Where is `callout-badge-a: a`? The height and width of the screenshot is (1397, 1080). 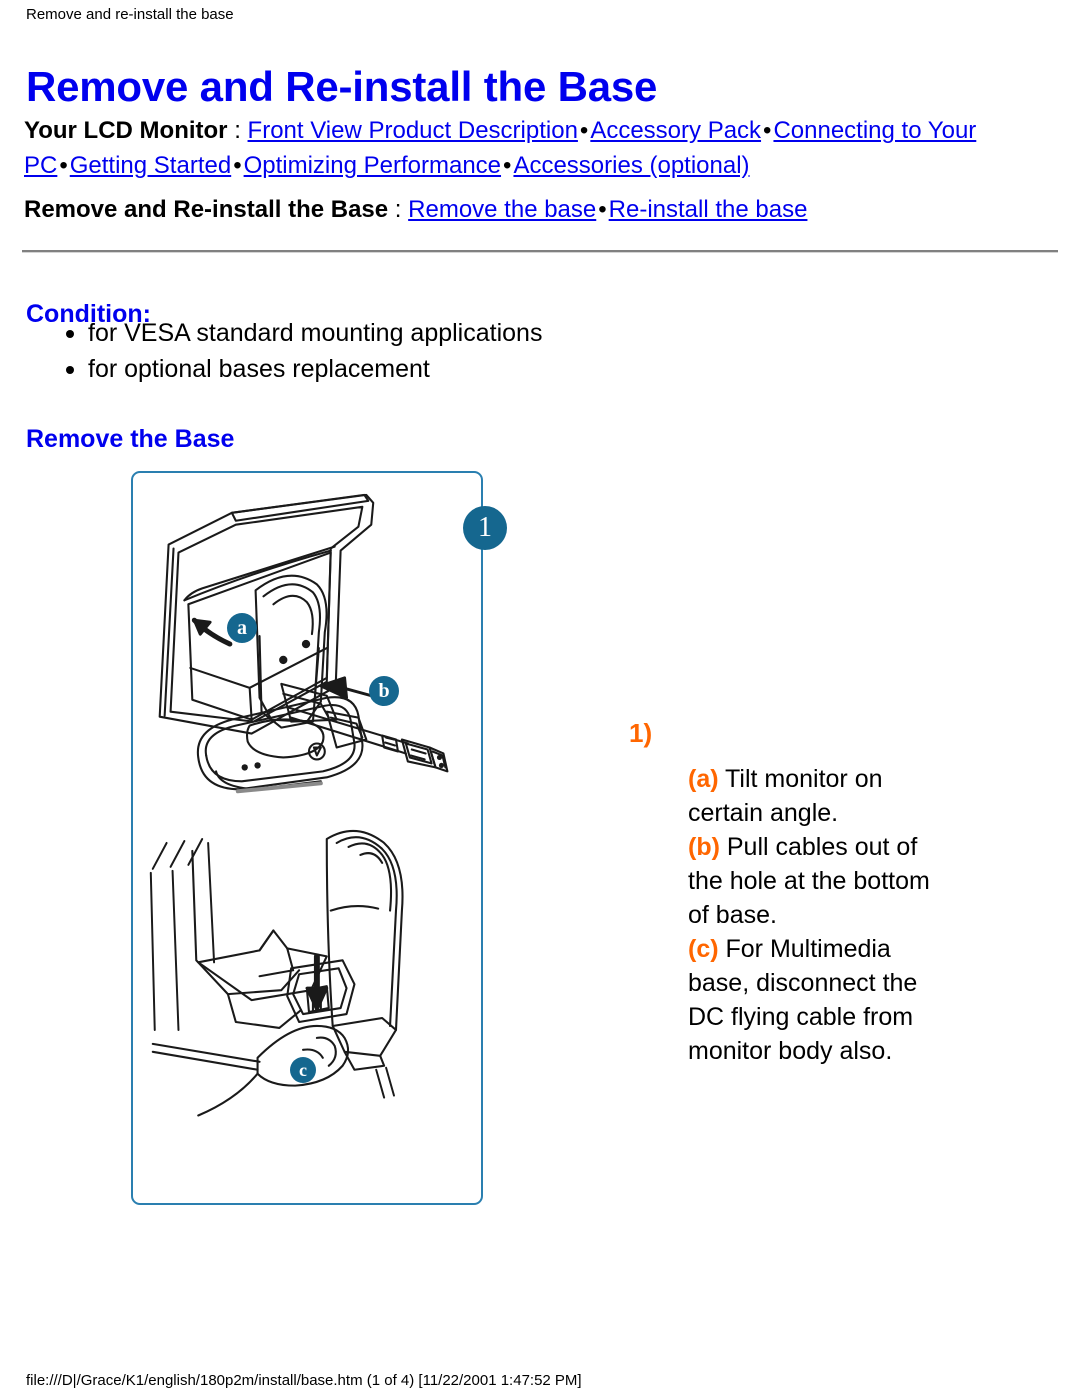
callout-badge-a: a is located at coordinates (242, 628).